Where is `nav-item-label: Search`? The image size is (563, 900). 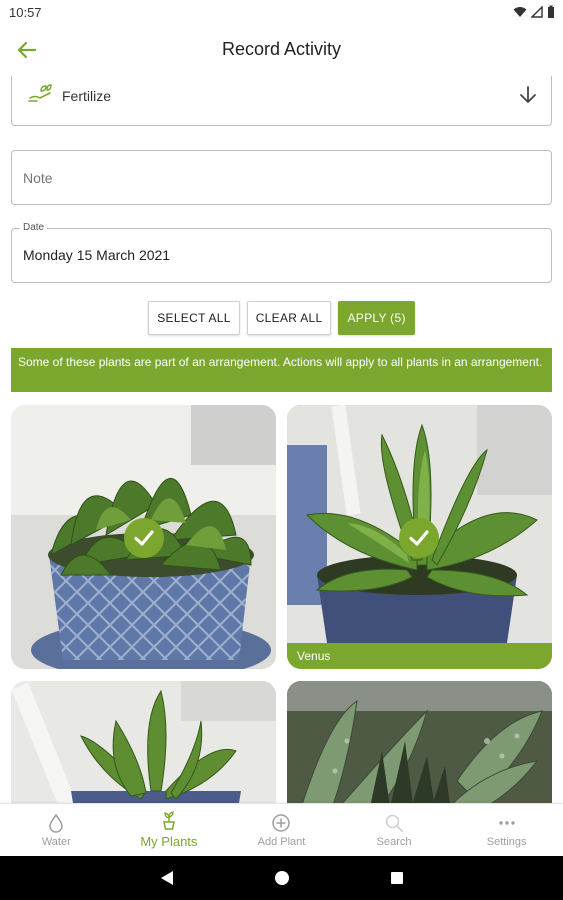 nav-item-label: Search is located at coordinates (394, 841).